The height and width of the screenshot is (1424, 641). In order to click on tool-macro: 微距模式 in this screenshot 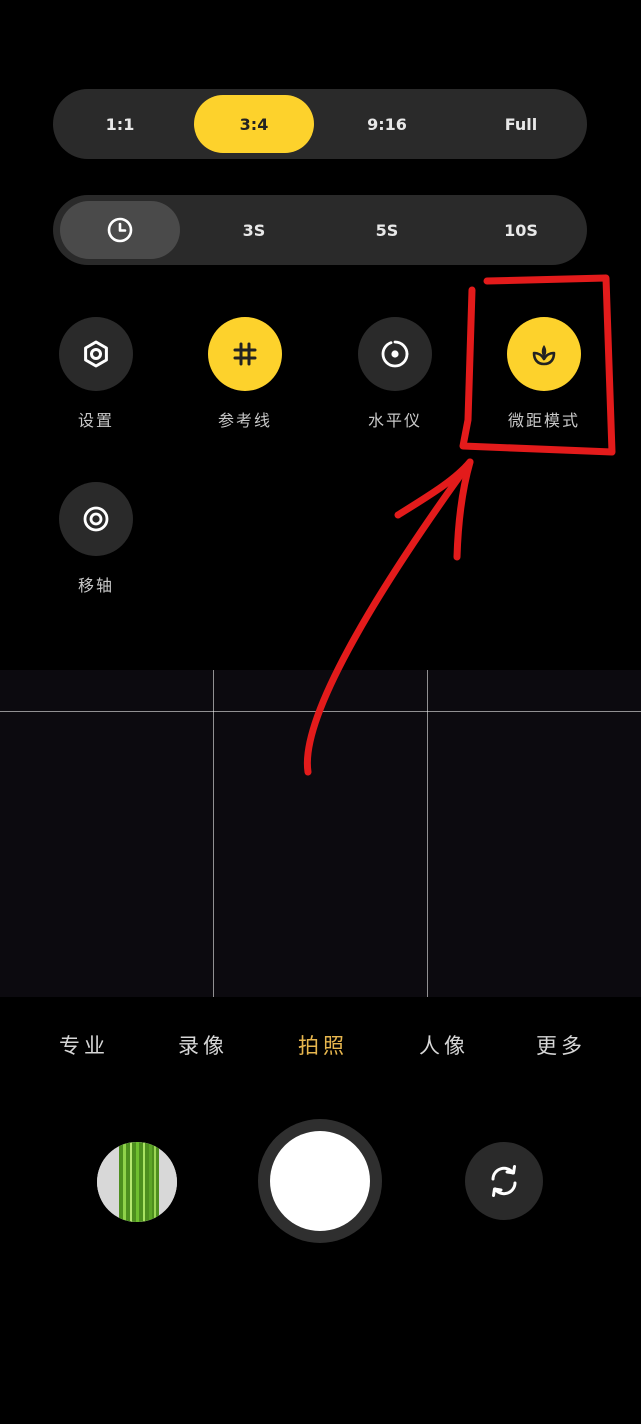, I will do `click(544, 374)`.